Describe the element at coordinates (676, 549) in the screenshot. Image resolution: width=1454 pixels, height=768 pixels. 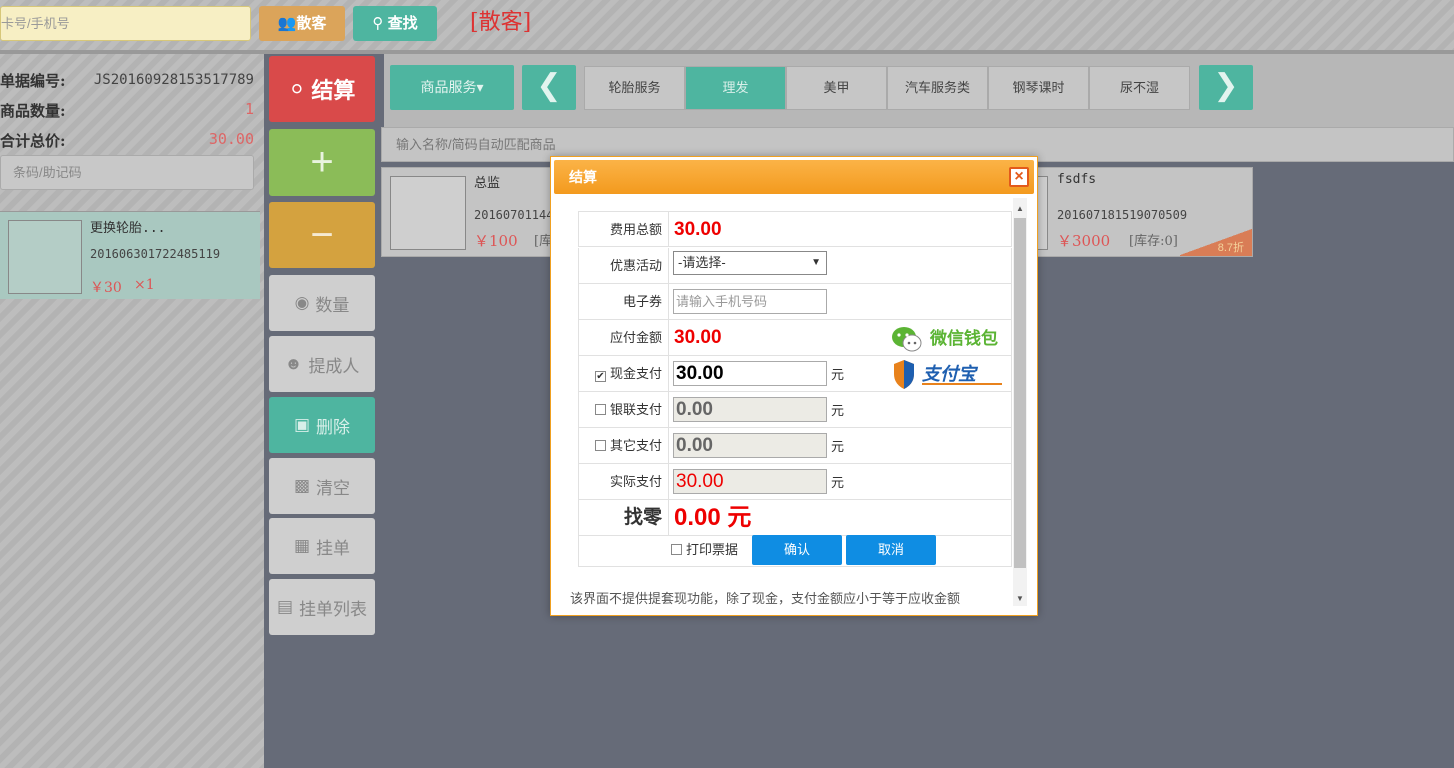
I see `print-receipt-checkbox` at that location.